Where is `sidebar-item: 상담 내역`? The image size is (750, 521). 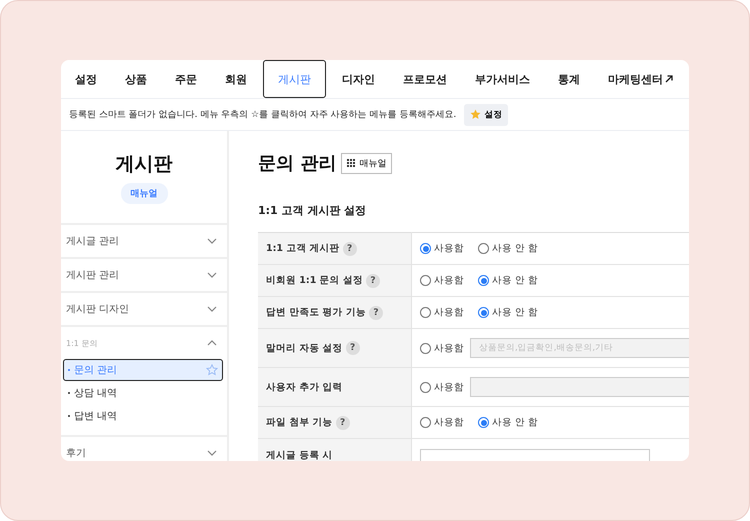
sidebar-item: 상담 내역 is located at coordinates (143, 393).